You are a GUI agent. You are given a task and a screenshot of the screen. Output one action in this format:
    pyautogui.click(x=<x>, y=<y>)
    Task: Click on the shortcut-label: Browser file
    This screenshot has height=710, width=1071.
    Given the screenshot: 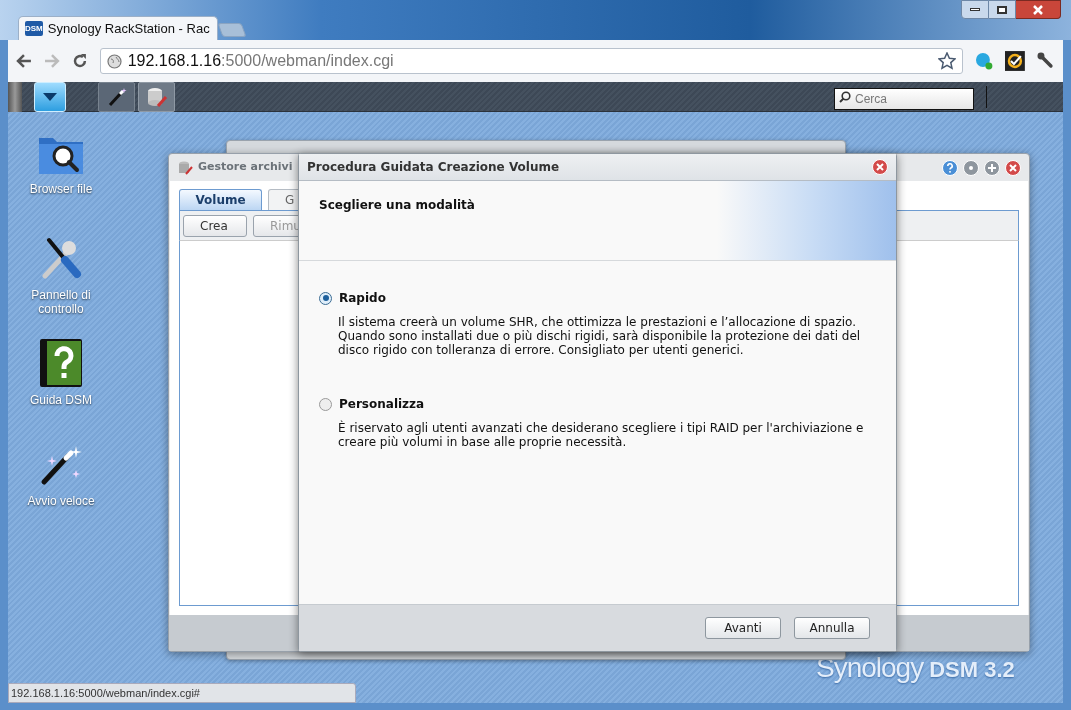 What is the action you would take?
    pyautogui.click(x=61, y=189)
    